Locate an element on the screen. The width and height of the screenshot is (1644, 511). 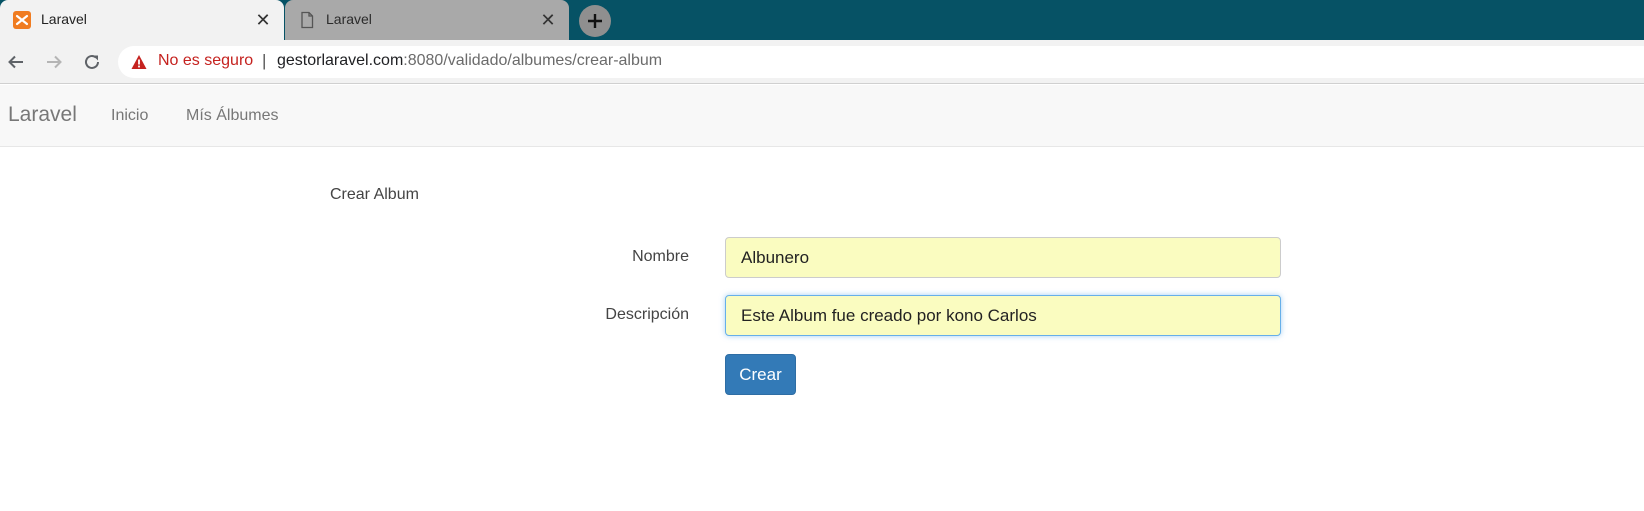
arrow-right-icon is located at coordinates (54, 62).